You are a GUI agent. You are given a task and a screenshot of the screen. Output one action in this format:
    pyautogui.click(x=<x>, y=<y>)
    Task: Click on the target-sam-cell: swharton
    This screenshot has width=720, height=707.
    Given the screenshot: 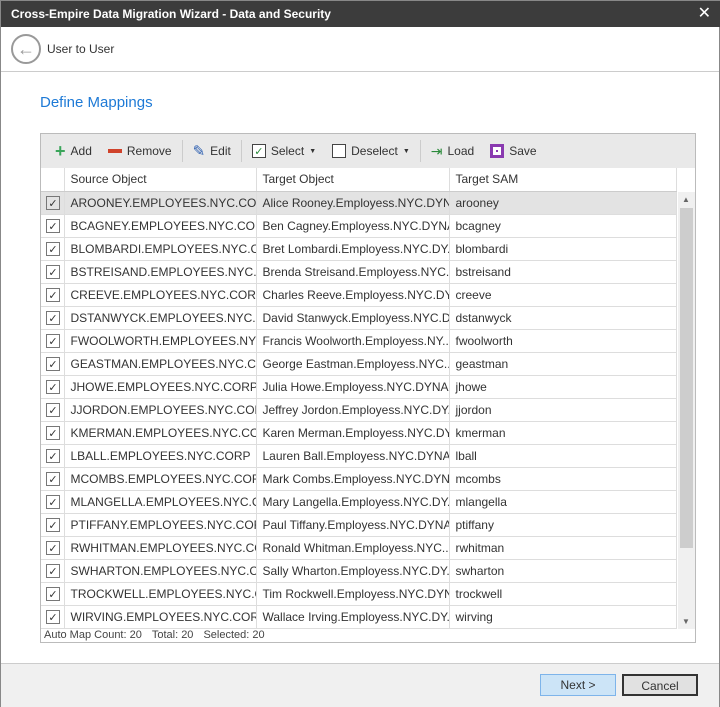 What is the action you would take?
    pyautogui.click(x=563, y=571)
    